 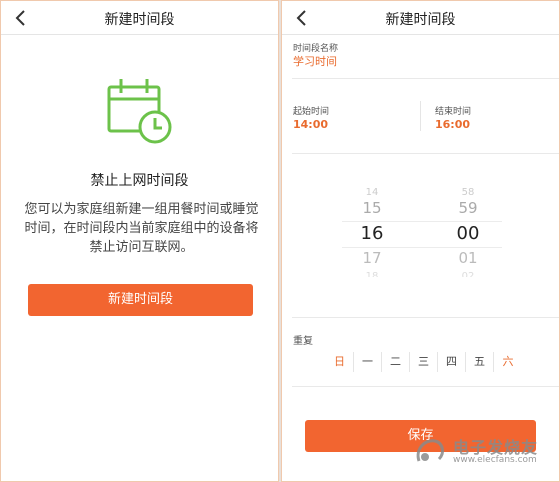 I want to click on weekday-thursday: 四, so click(x=452, y=362).